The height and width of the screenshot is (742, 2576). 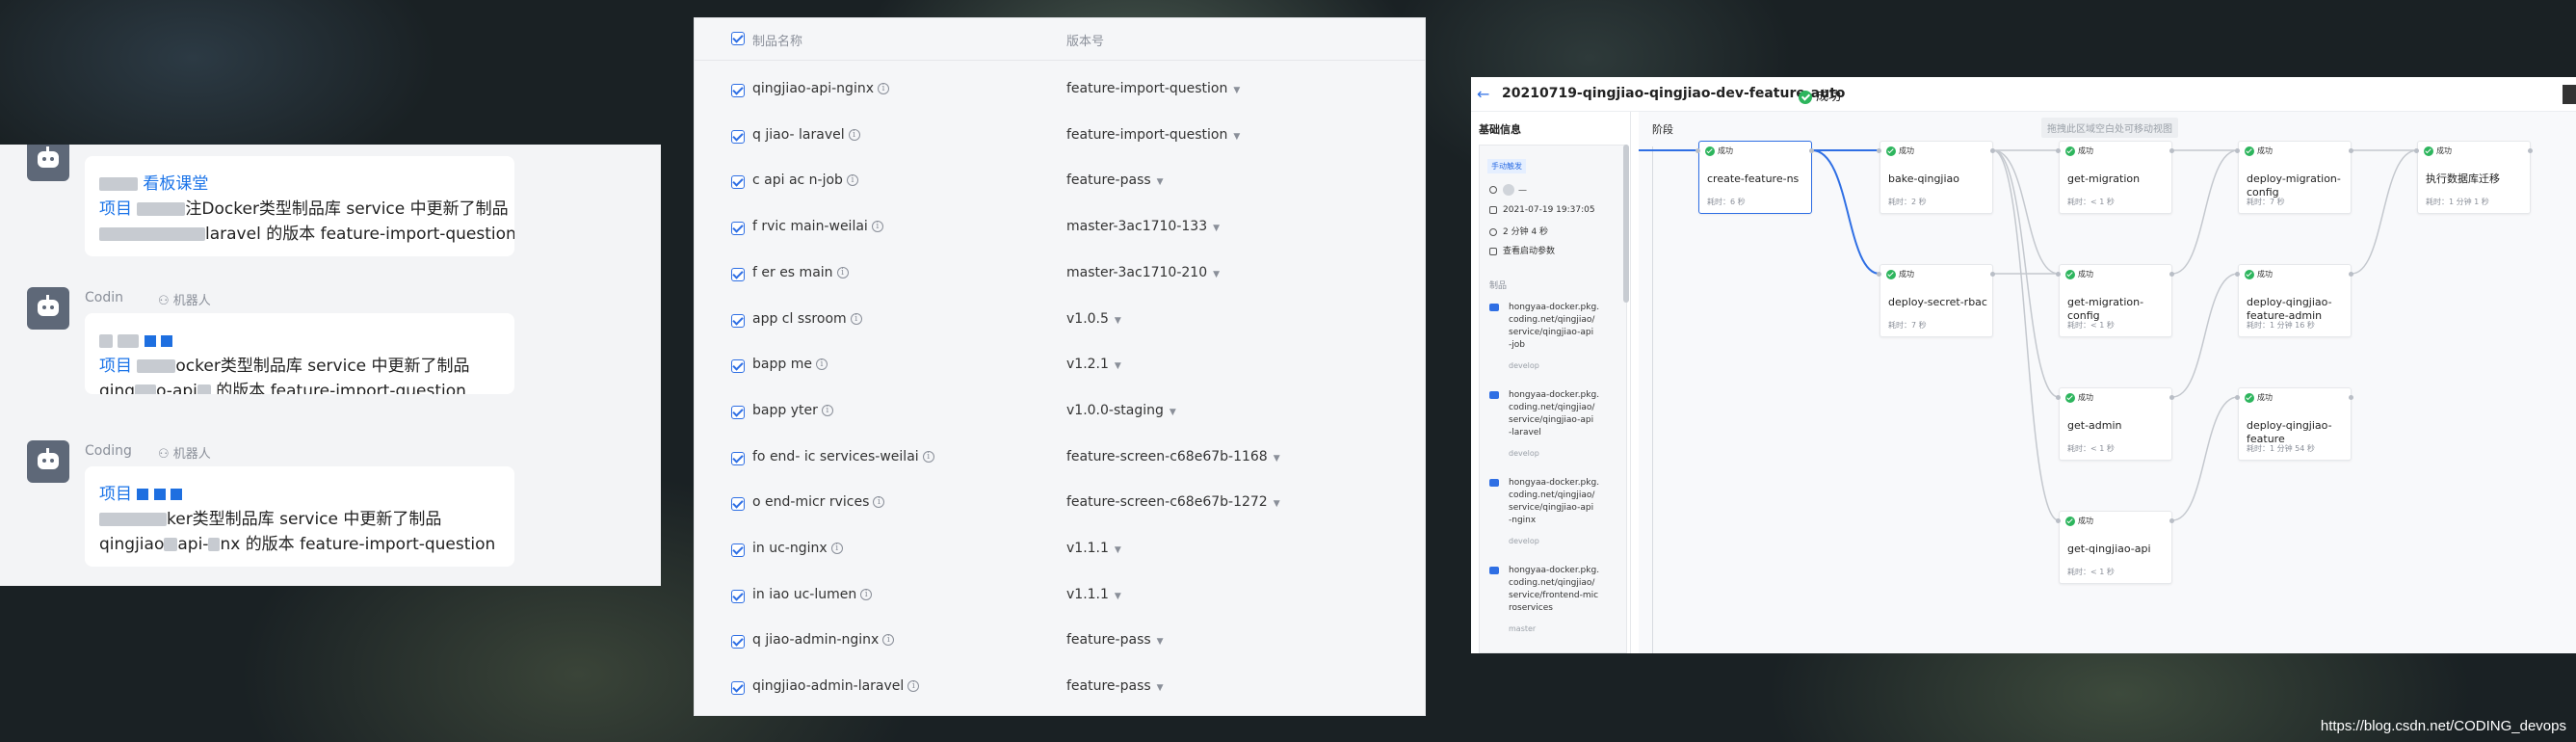 I want to click on table-row: c api ac n-job i feature-pass ▼, so click(x=1060, y=182).